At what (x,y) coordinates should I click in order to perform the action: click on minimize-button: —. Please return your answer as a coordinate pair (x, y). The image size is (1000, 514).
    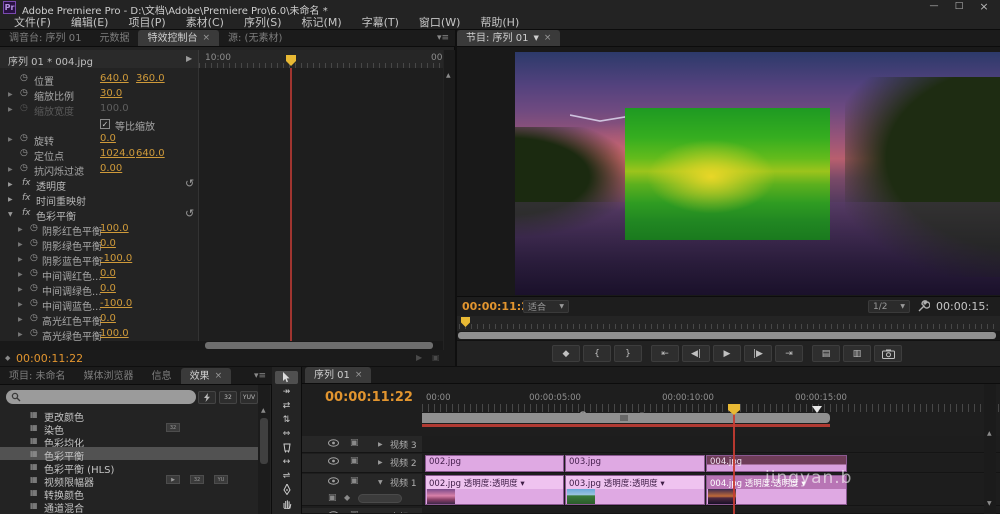
    Looking at the image, I should click on (934, 6).